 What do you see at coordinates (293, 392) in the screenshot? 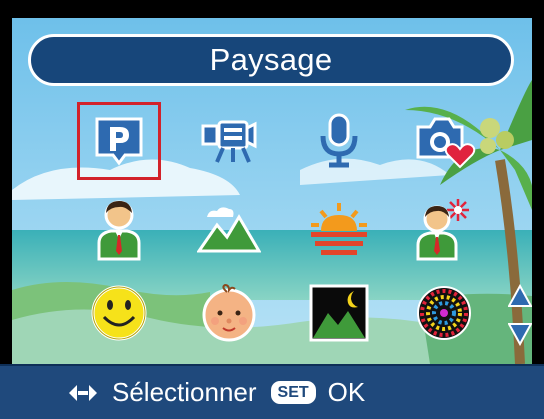
I see `set-button-badge: SET` at bounding box center [293, 392].